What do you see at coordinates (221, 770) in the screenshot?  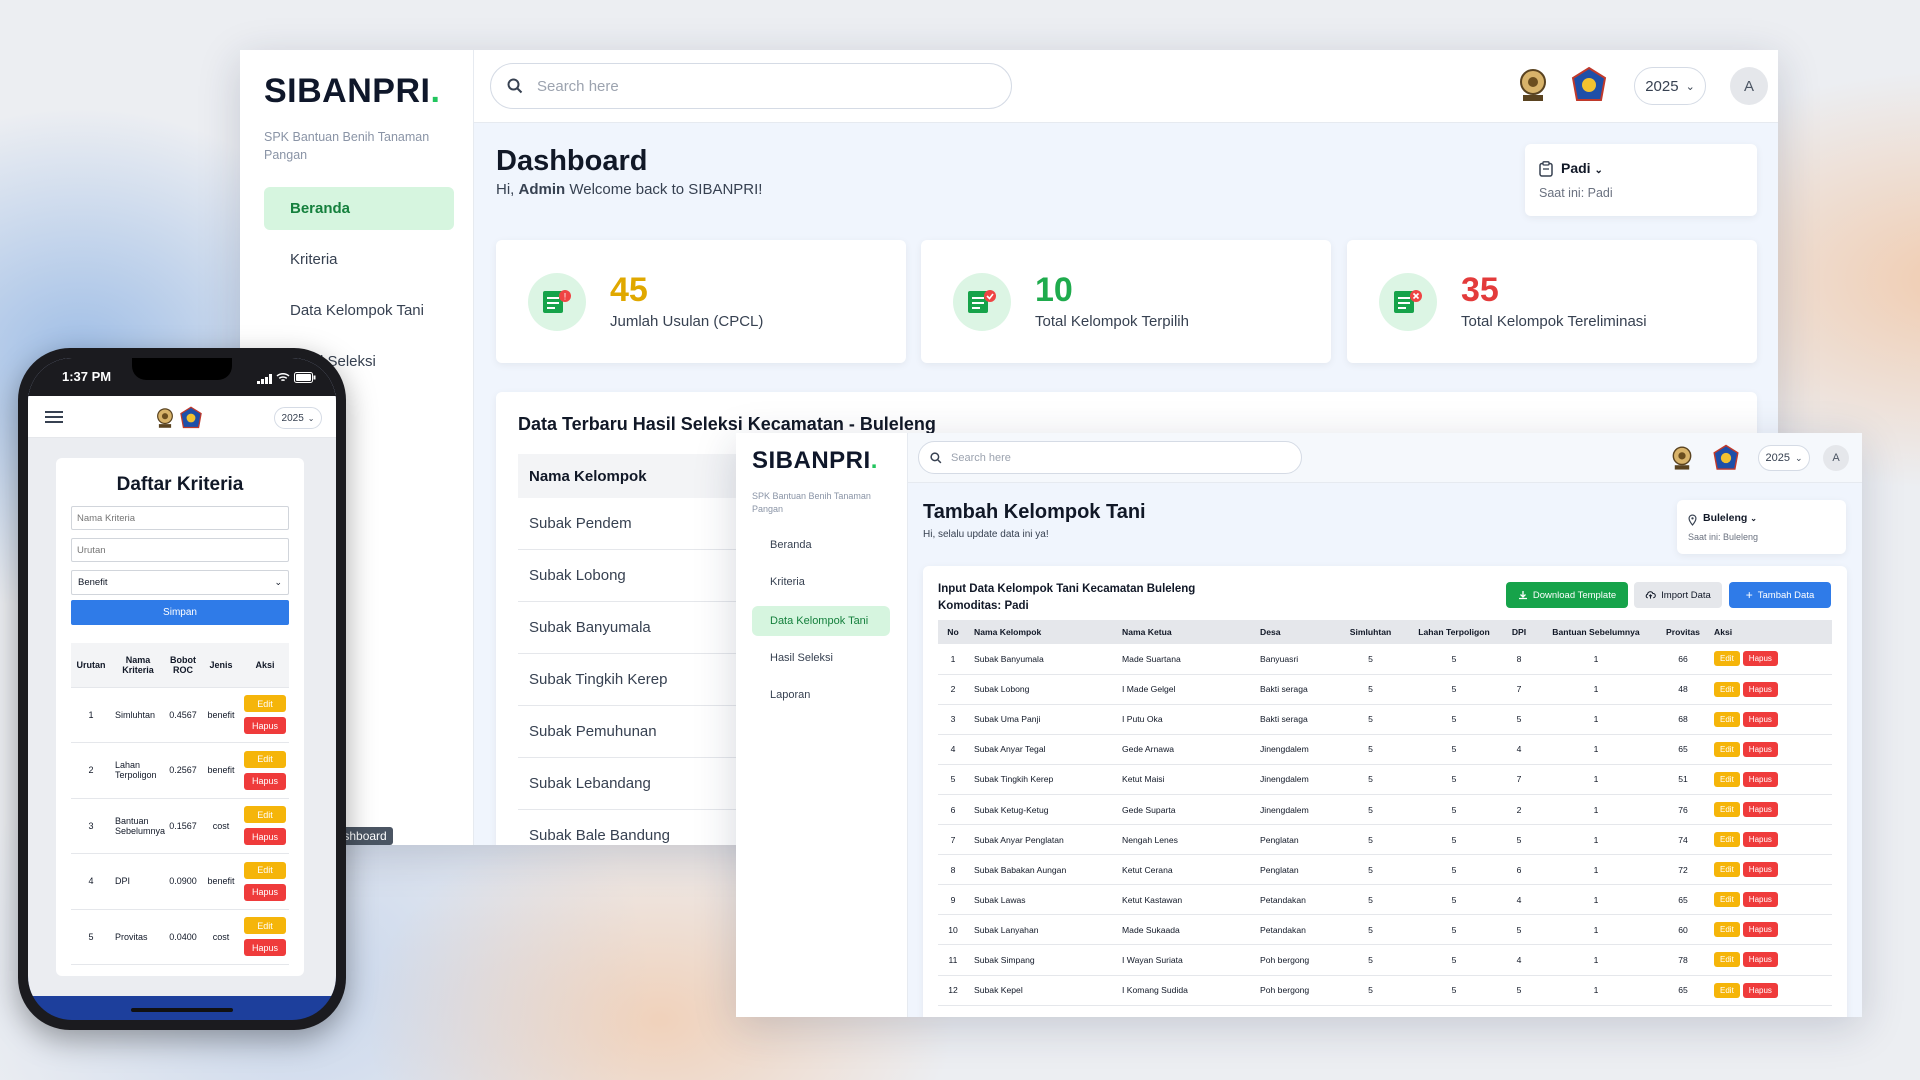 I see `table-cell: benefit` at bounding box center [221, 770].